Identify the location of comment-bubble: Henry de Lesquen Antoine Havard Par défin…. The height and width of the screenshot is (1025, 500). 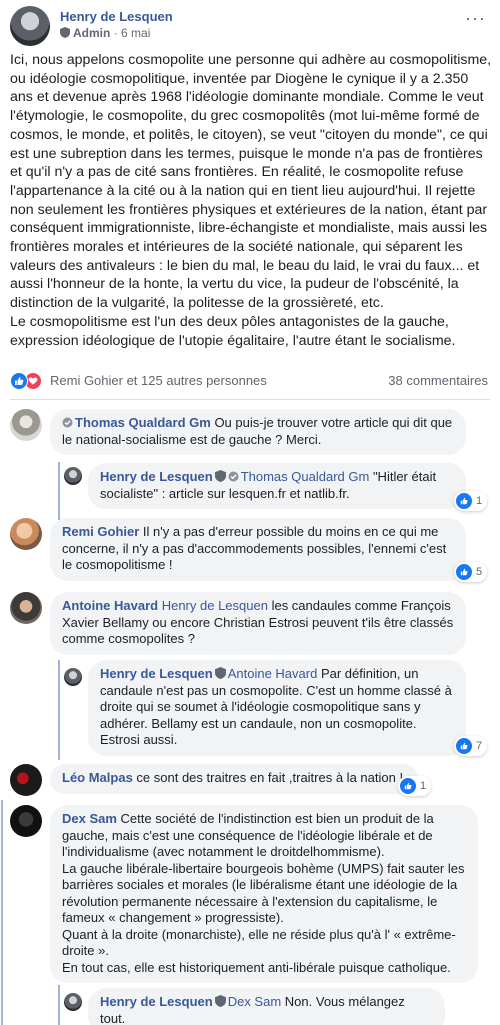
(277, 708).